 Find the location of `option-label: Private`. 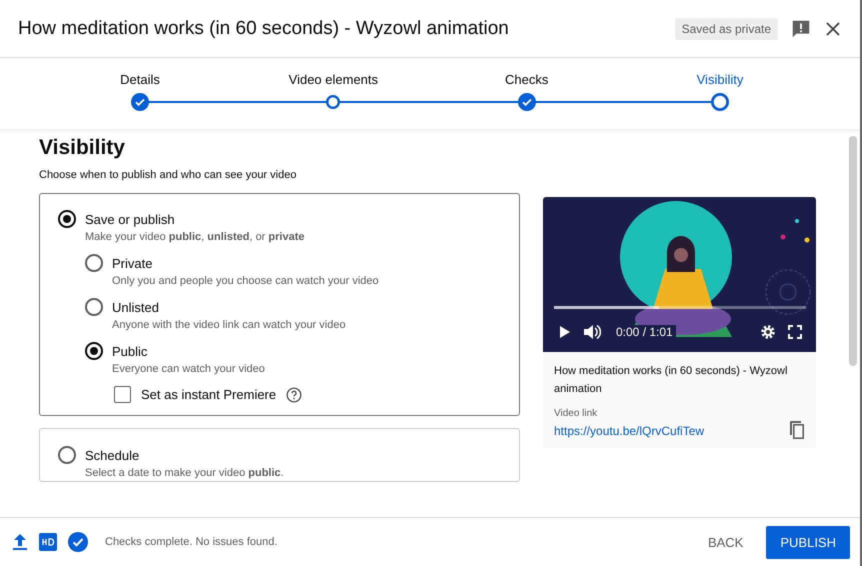

option-label: Private is located at coordinates (132, 263).